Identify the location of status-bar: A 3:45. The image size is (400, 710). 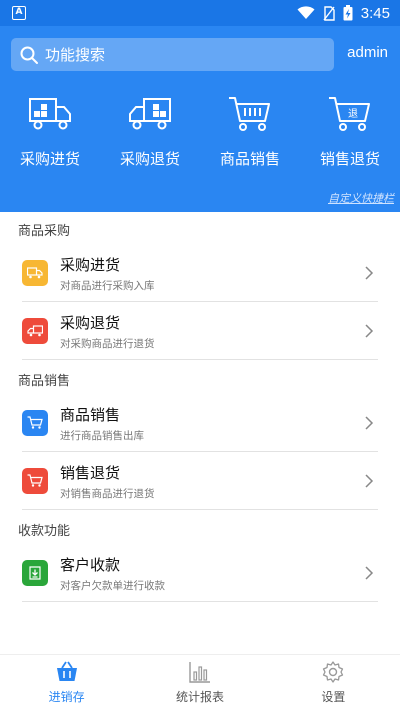
(200, 13).